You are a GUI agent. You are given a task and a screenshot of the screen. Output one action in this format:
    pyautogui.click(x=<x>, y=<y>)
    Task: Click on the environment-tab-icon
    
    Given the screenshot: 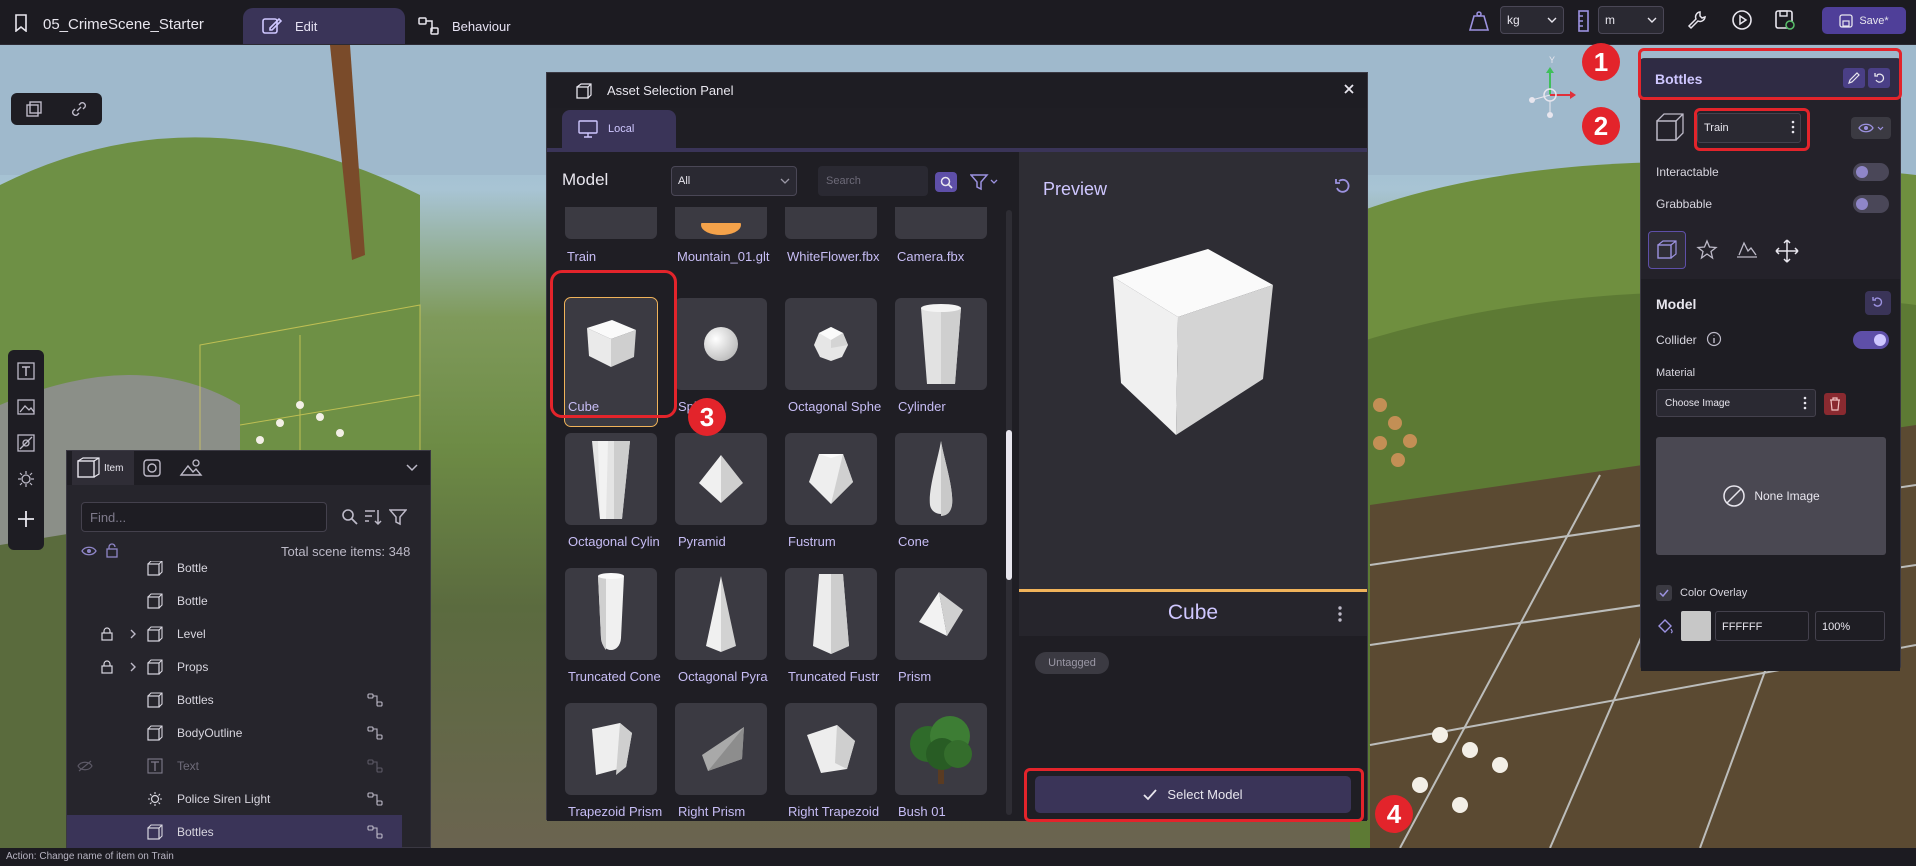 What is the action you would take?
    pyautogui.click(x=191, y=468)
    